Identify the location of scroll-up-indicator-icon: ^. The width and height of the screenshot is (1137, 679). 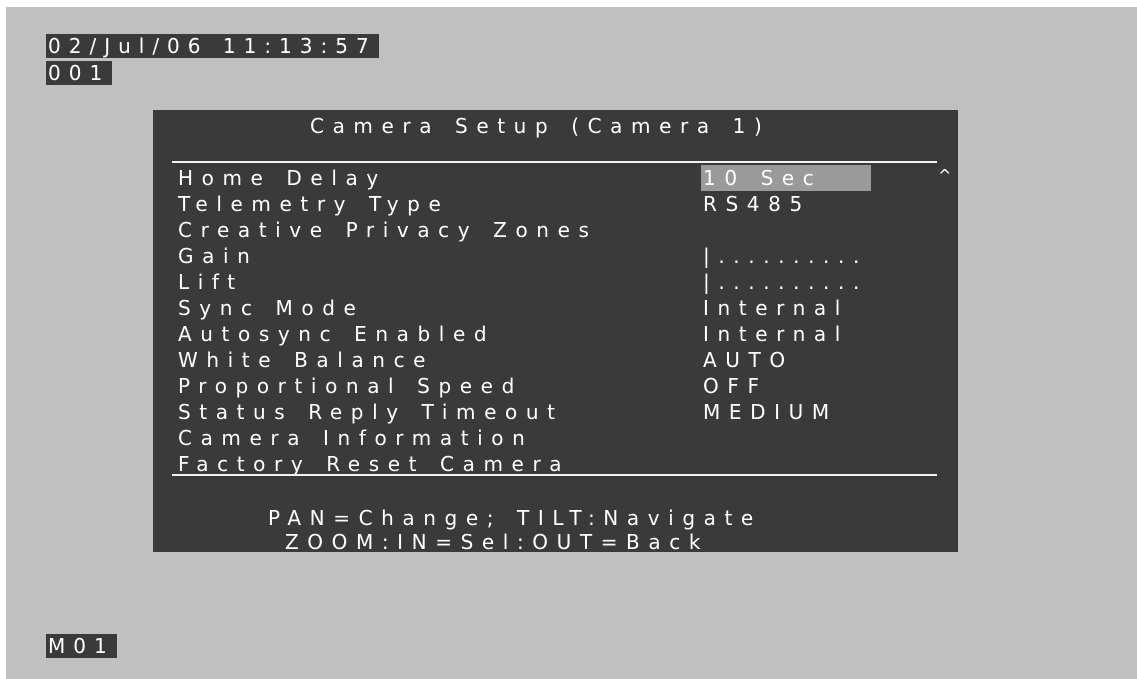
(945, 175).